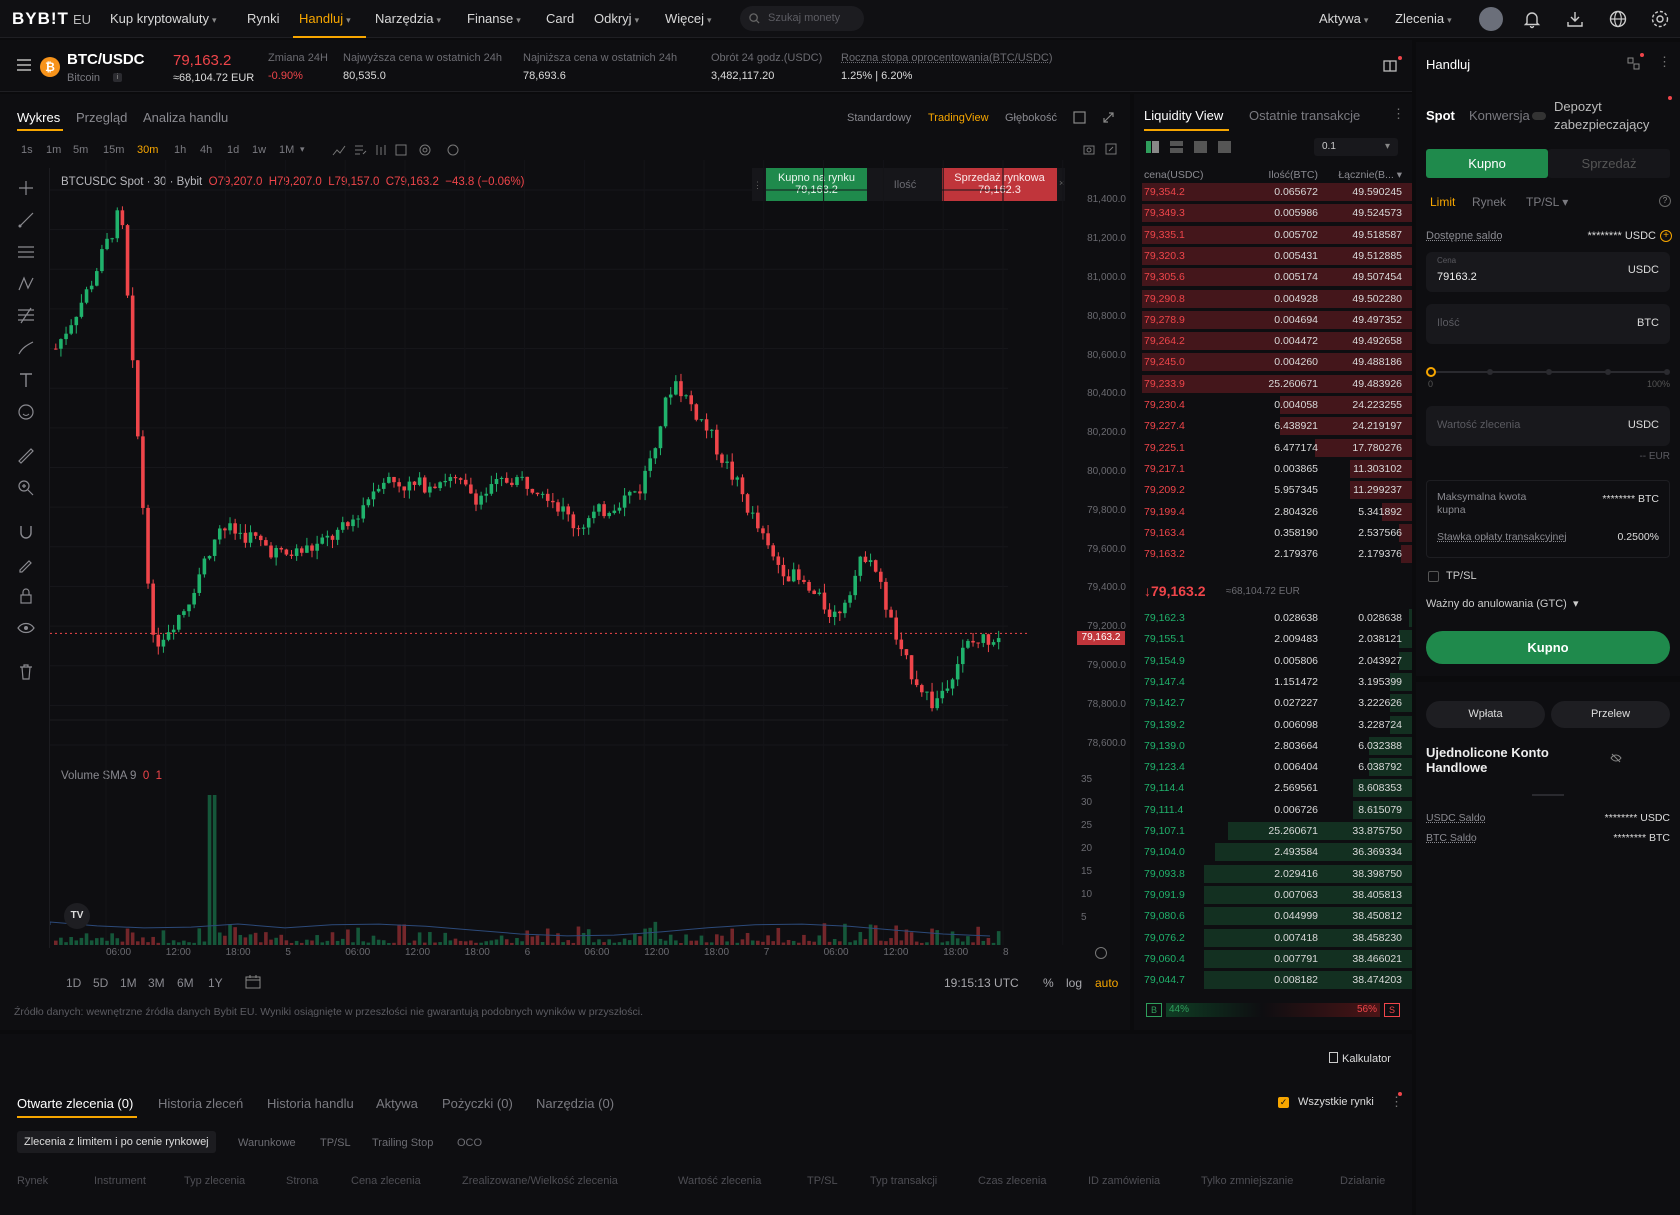  I want to click on ask-row: 79,225.1 6.477174 17.780276, so click(1273, 448).